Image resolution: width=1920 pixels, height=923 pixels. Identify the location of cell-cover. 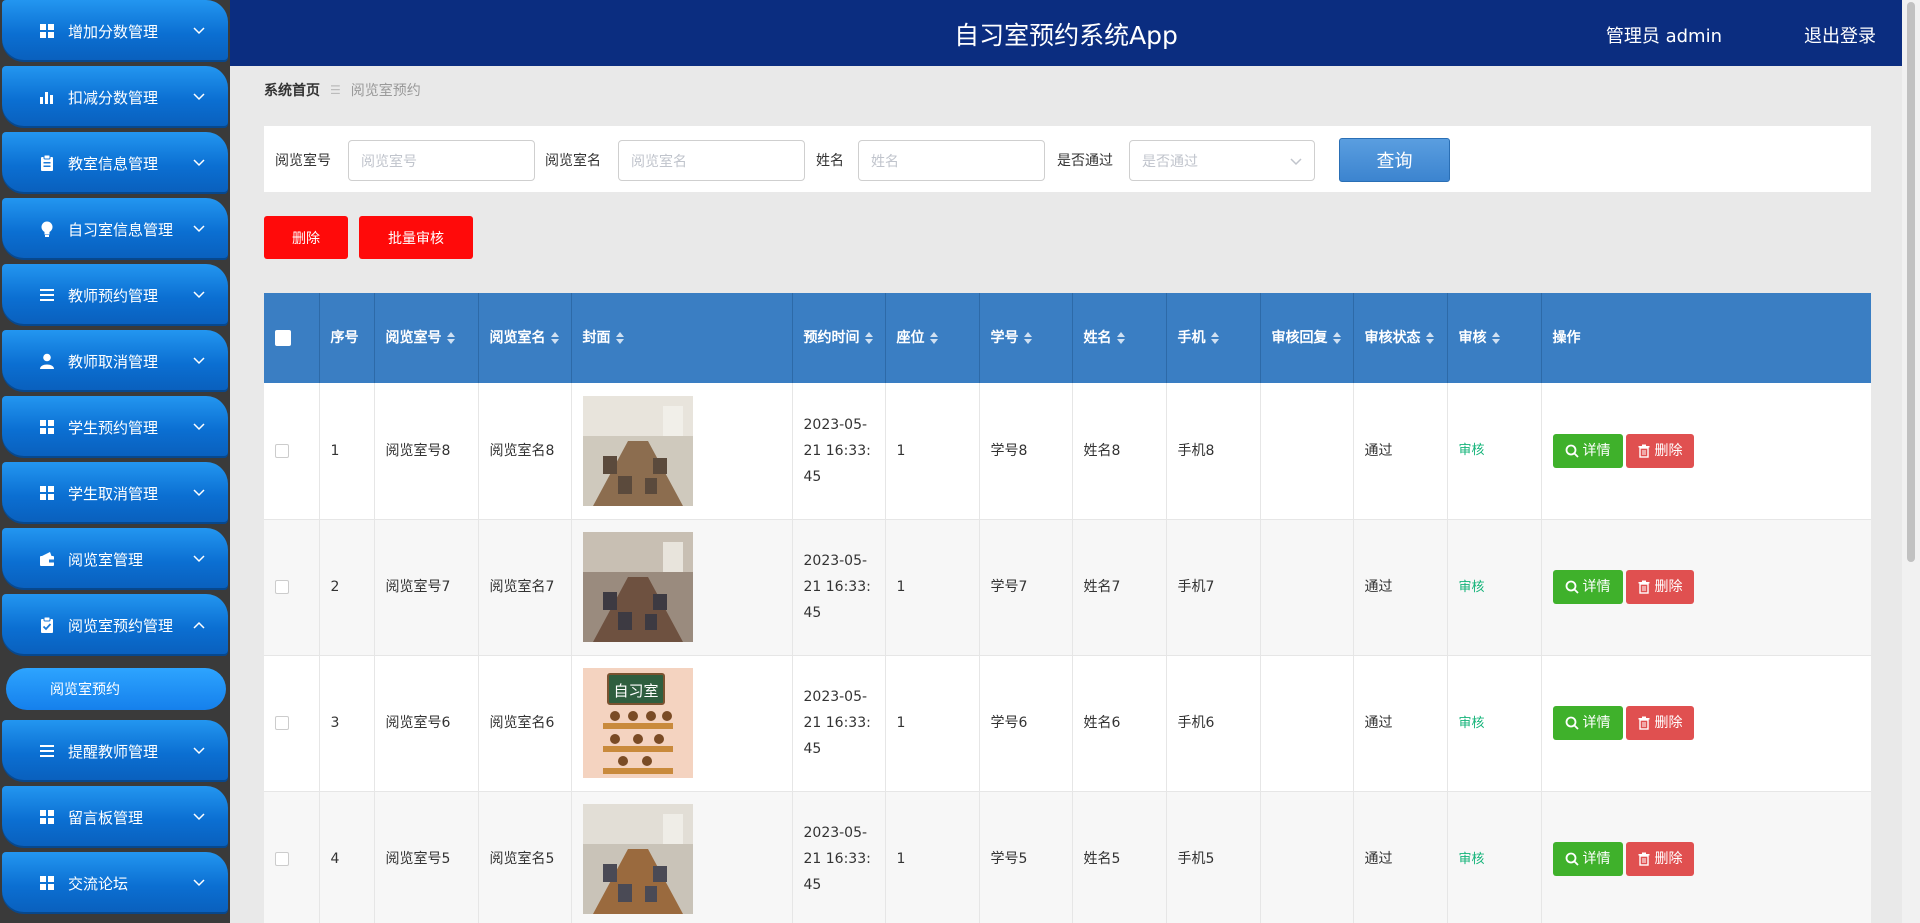
(682, 451).